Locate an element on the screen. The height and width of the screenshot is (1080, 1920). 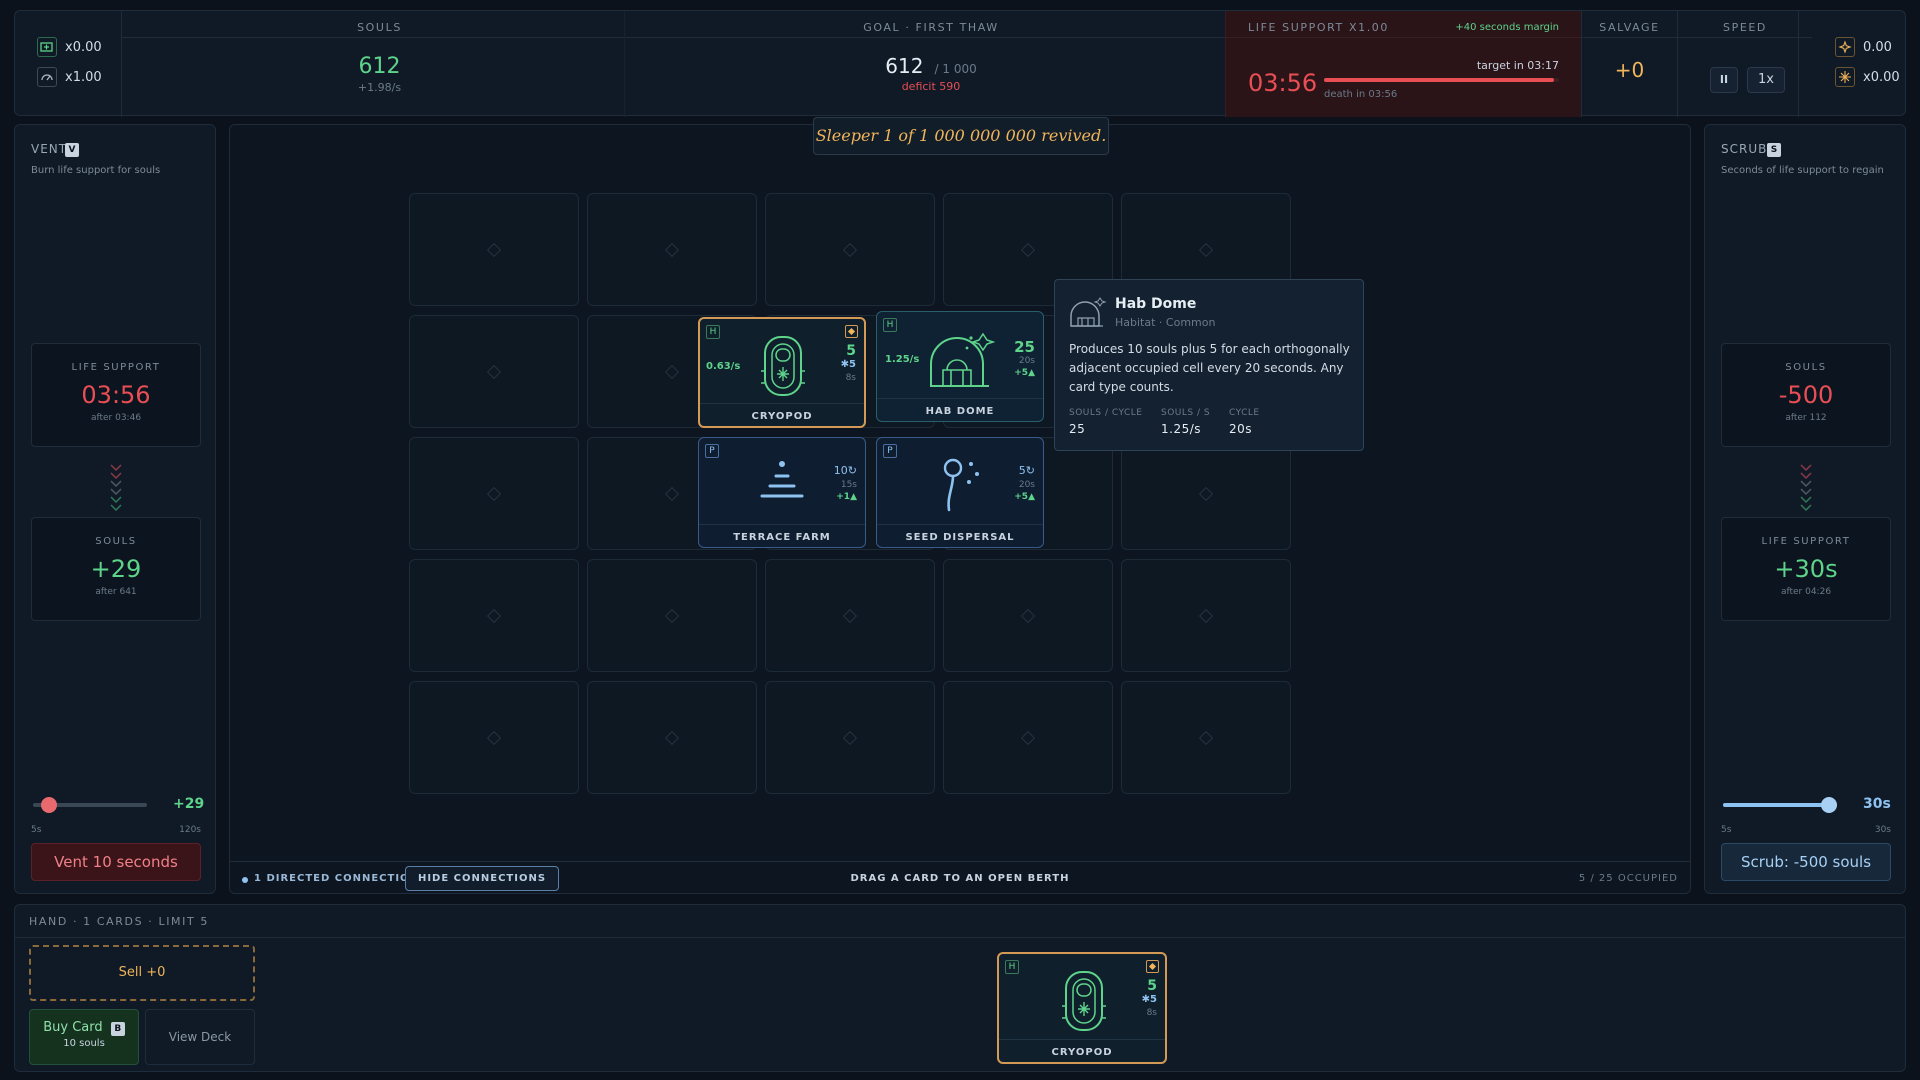
goal-target: / 1 000 is located at coordinates (955, 69).